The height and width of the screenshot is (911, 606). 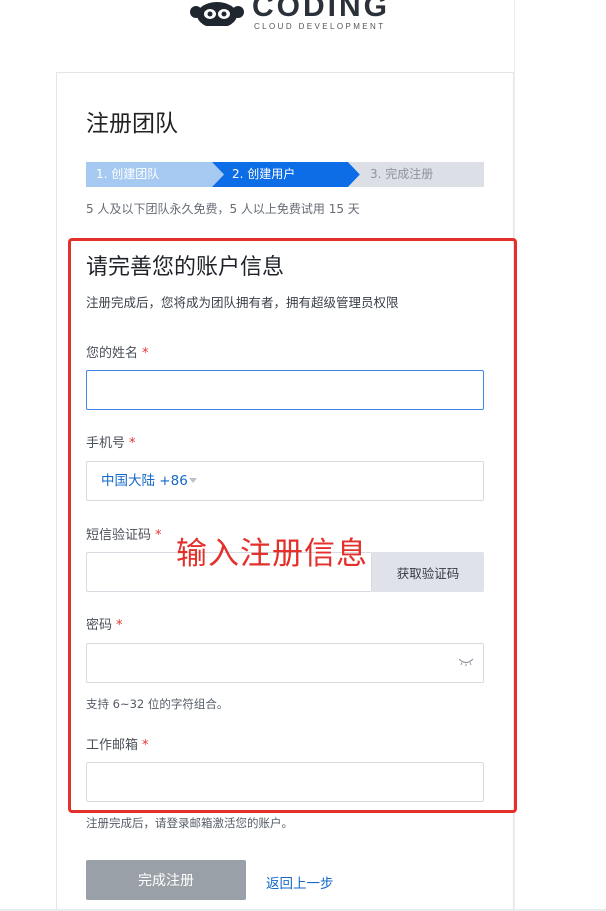 I want to click on chevron-down-icon, so click(x=193, y=480).